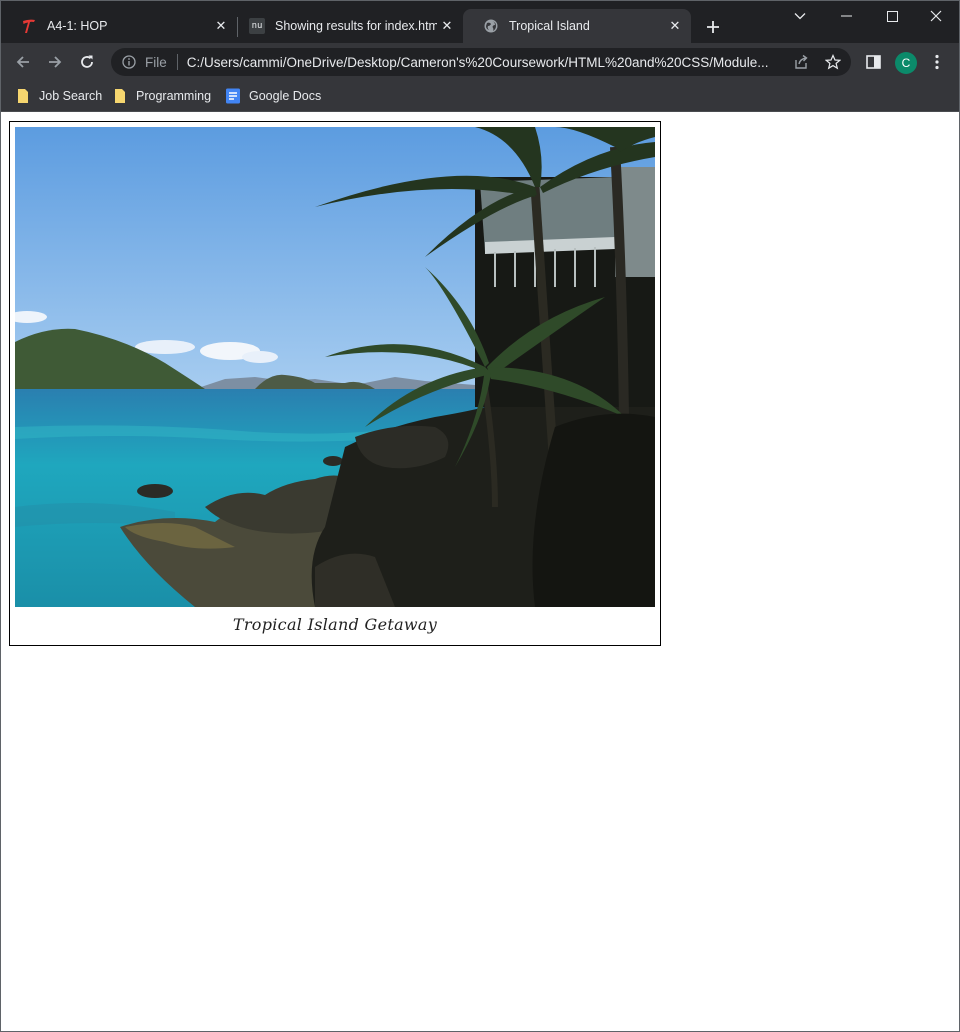 The height and width of the screenshot is (1032, 960). I want to click on info-icon, so click(129, 62).